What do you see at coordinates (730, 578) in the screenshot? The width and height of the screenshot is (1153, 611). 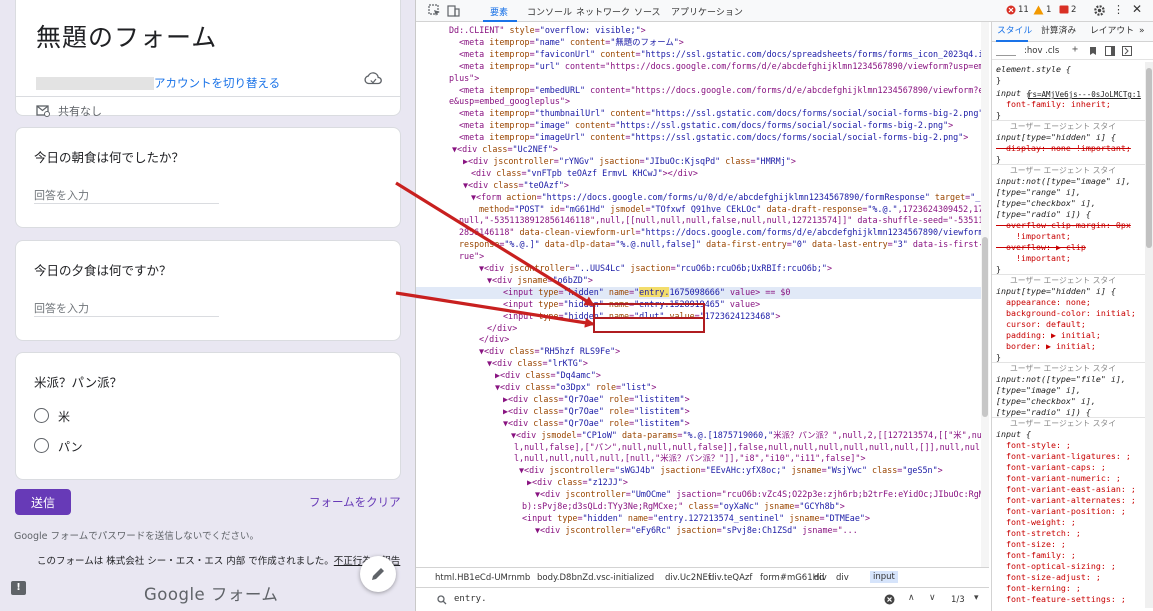 I see `breadcrumb-item: div.teQAzf` at bounding box center [730, 578].